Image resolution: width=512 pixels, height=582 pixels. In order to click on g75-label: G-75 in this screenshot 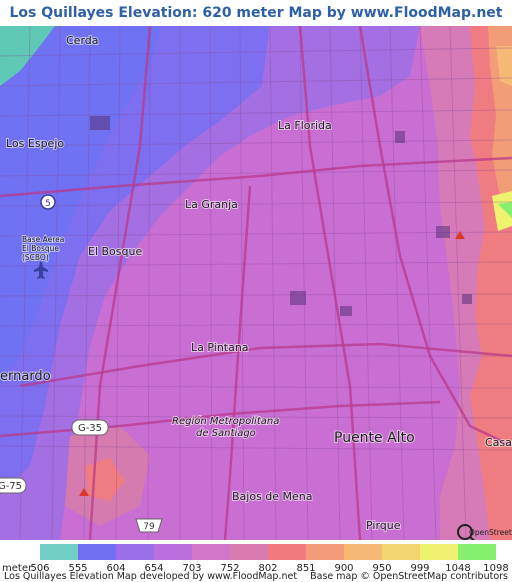, I will do `click(11, 486)`.